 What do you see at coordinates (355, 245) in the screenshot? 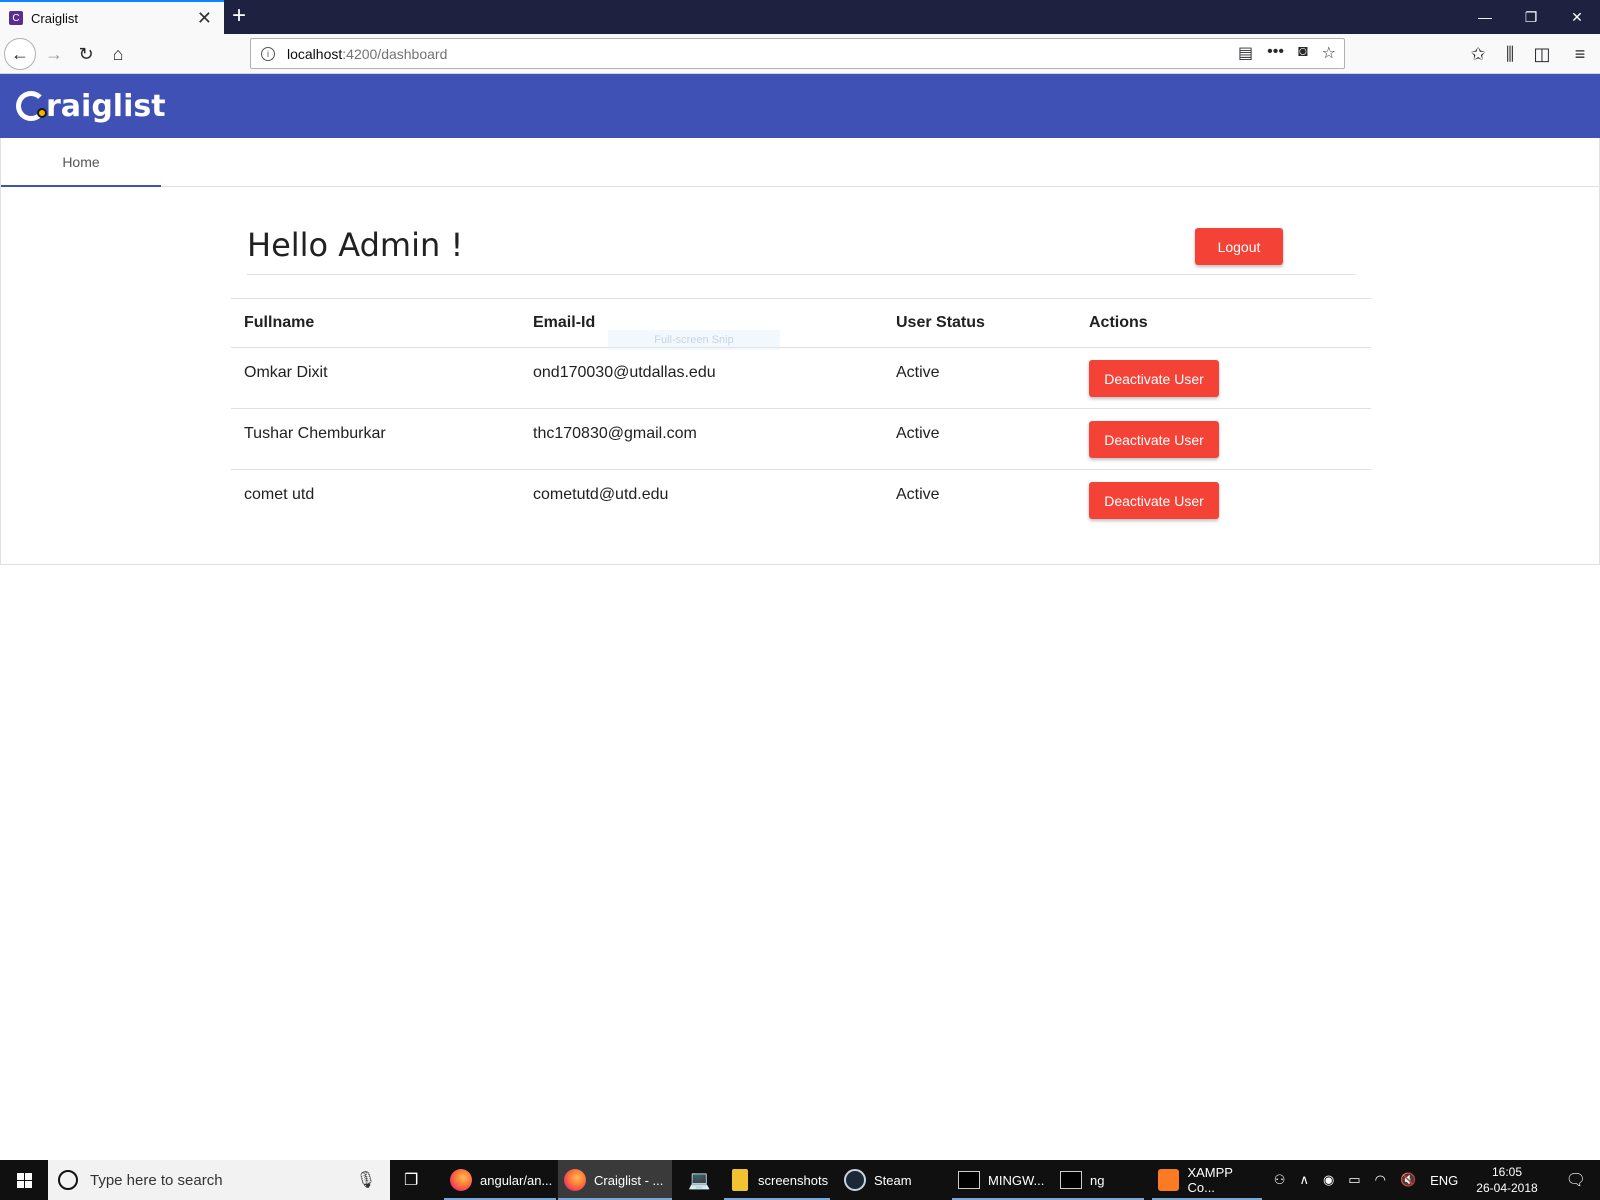
I see `page-title: Hello Admin !` at bounding box center [355, 245].